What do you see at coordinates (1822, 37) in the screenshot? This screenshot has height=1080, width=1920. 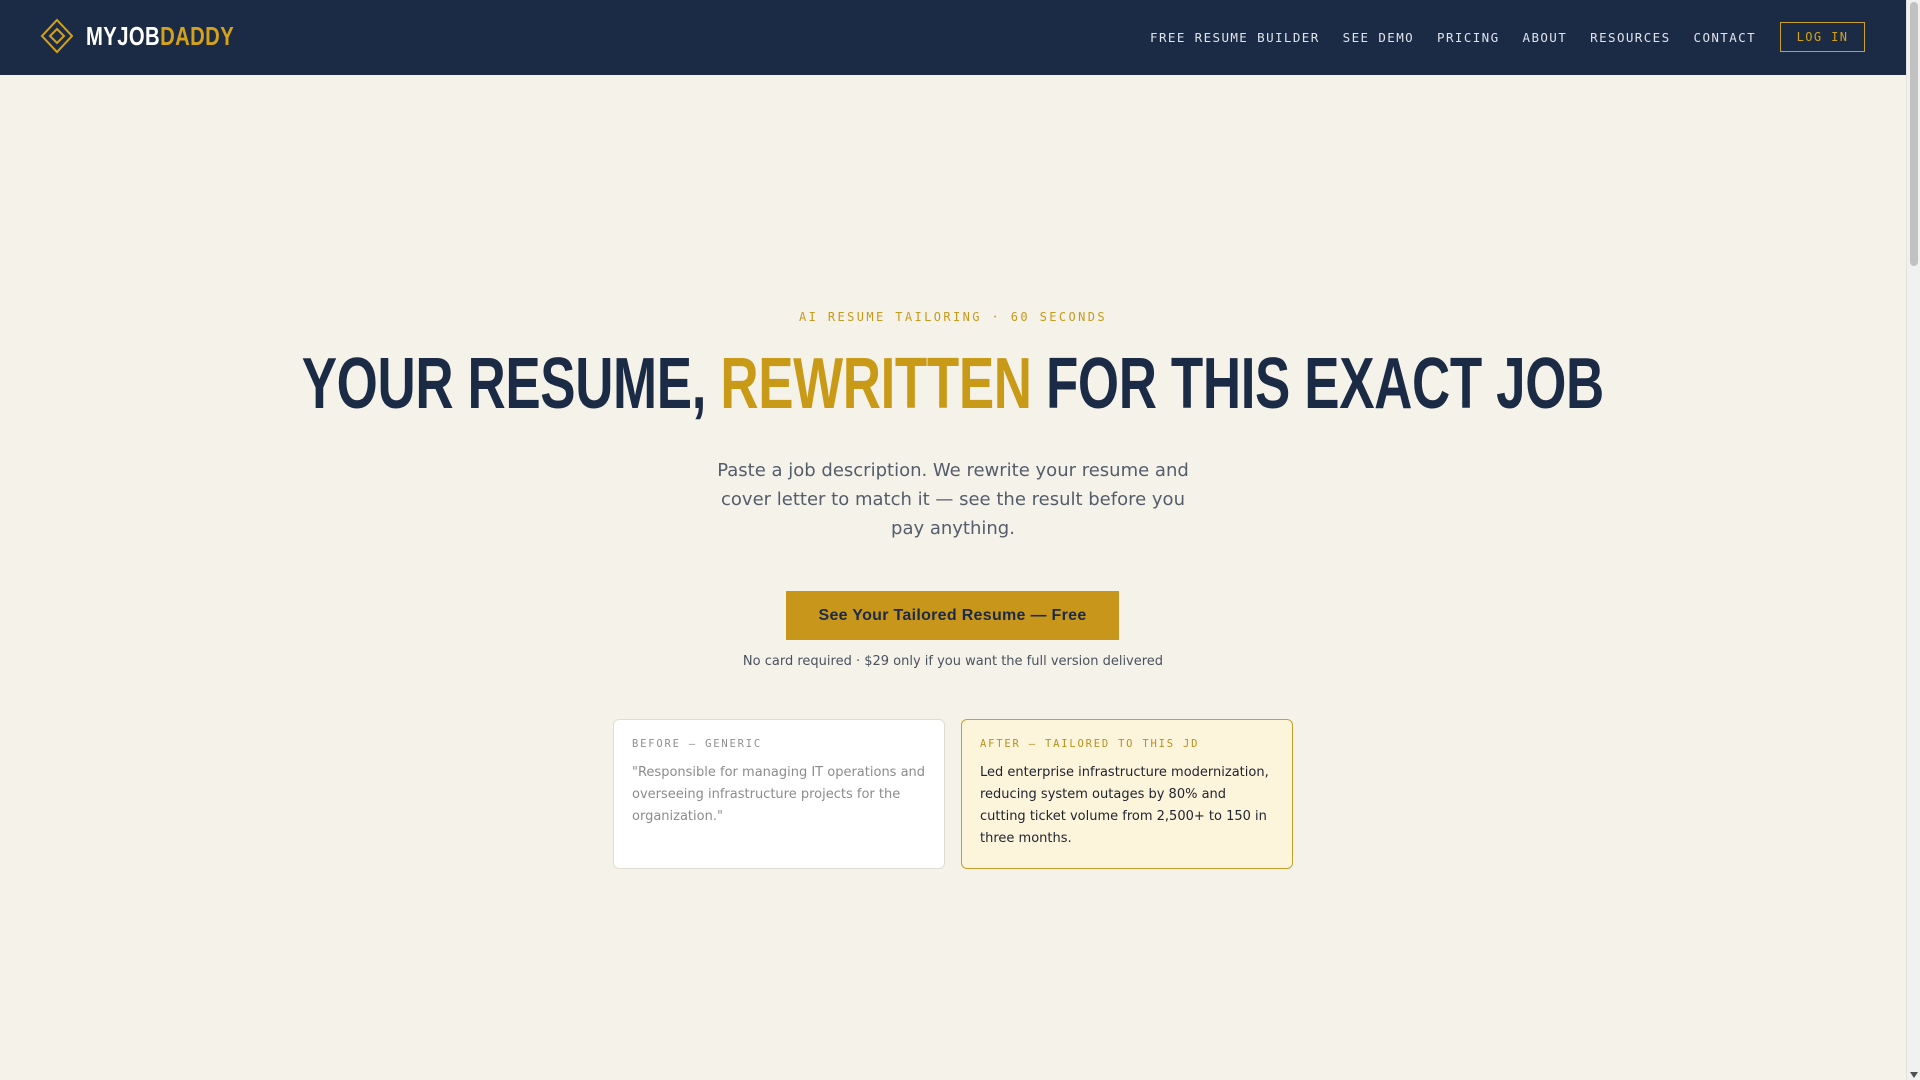 I see `login-button: LOG IN` at bounding box center [1822, 37].